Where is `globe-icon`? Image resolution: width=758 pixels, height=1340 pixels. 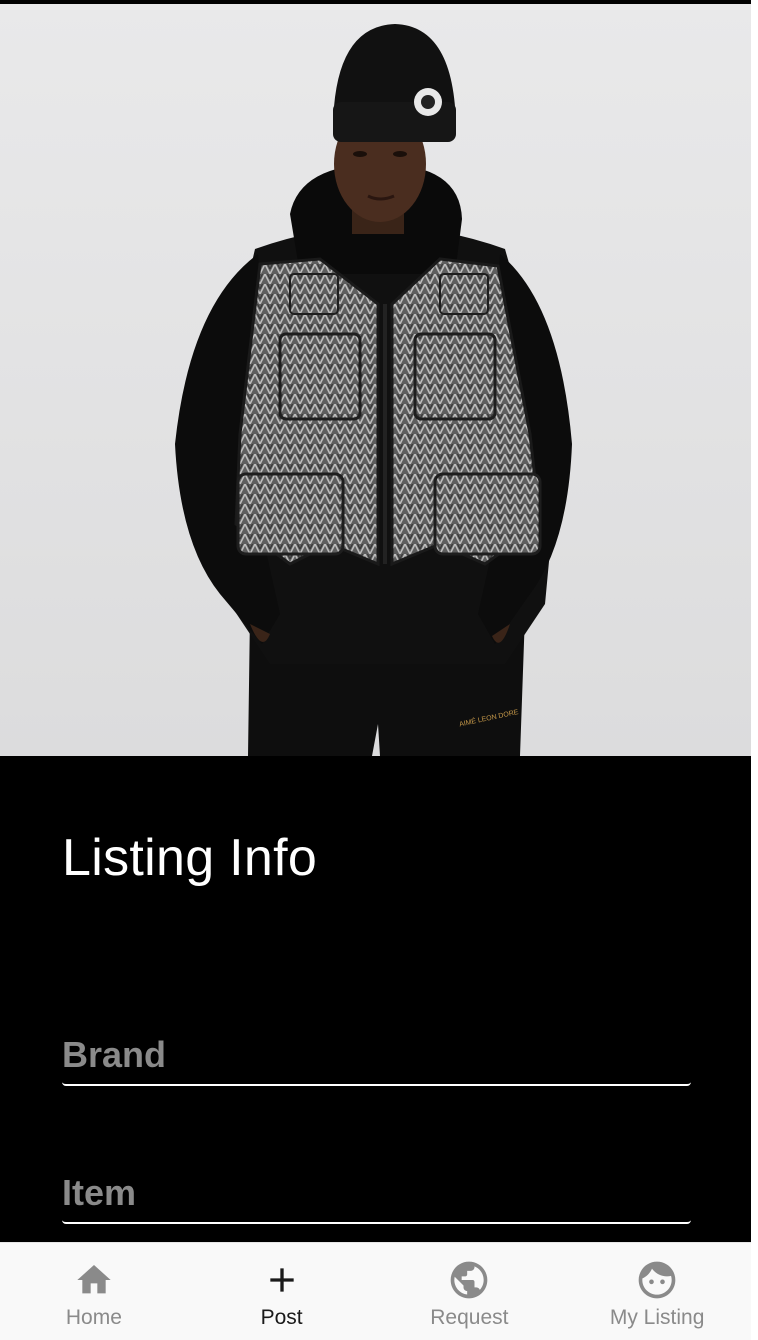 globe-icon is located at coordinates (469, 1280).